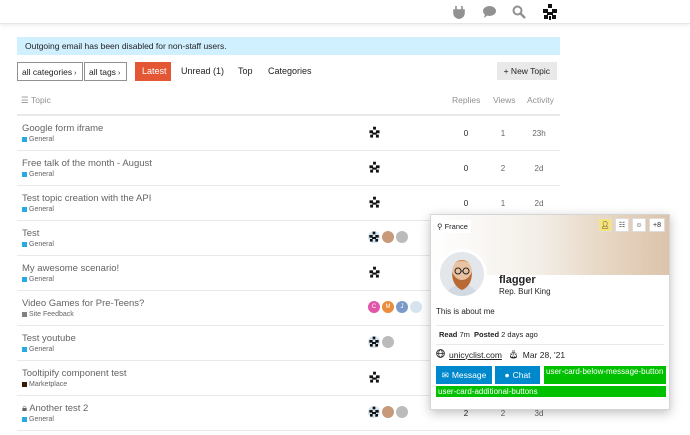  I want to click on message-button: ✉ Message, so click(464, 375).